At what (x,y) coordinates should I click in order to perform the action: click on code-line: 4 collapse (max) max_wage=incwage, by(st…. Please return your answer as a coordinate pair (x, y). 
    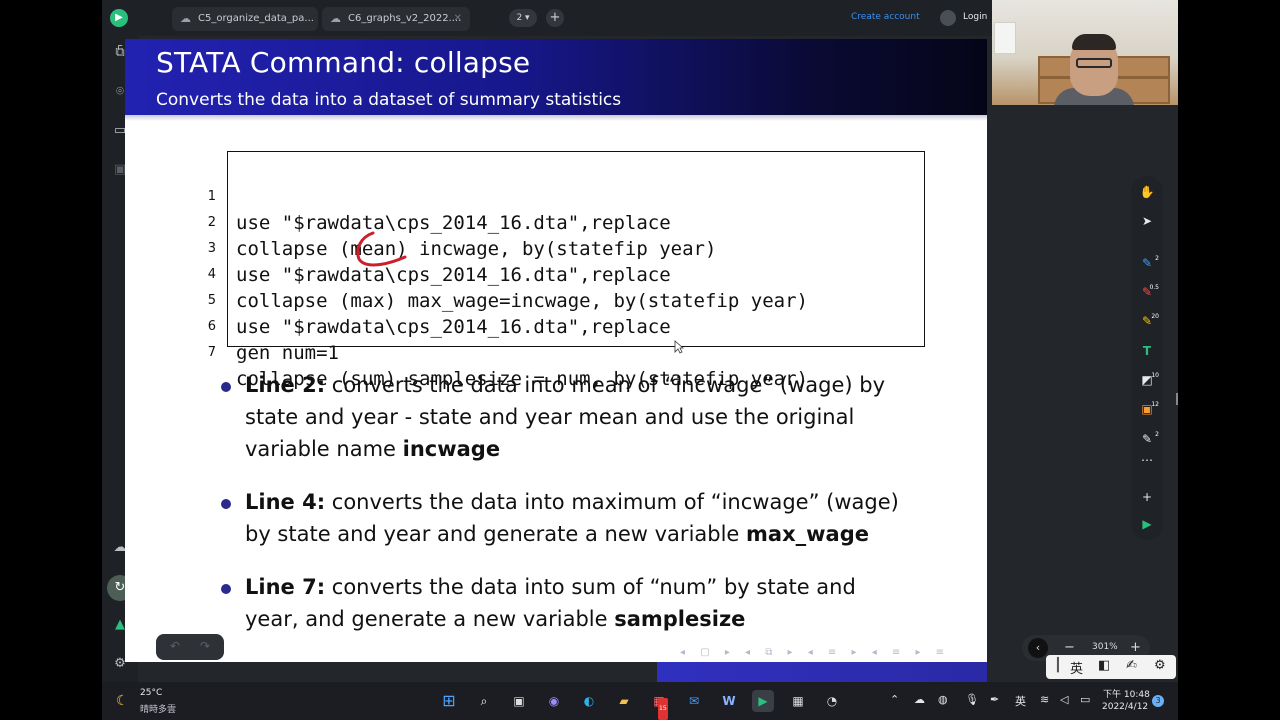
    Looking at the image, I should click on (508, 274).